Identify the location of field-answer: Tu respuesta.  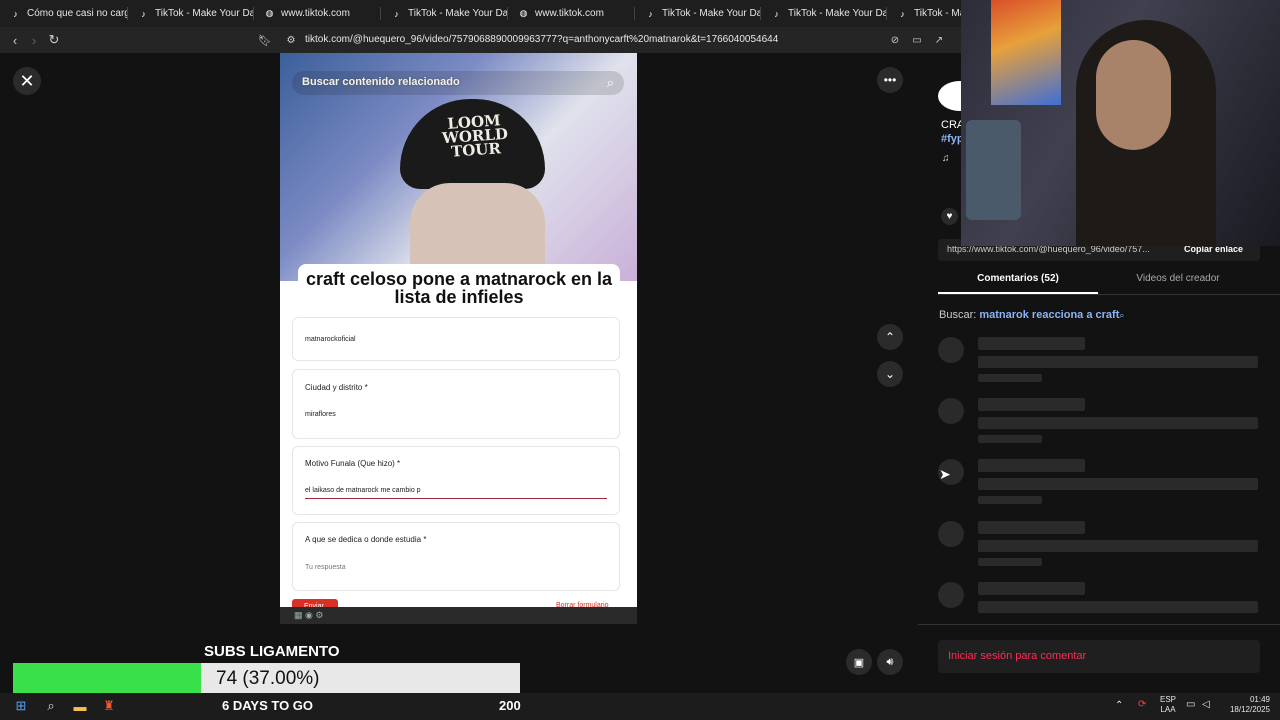
(325, 567).